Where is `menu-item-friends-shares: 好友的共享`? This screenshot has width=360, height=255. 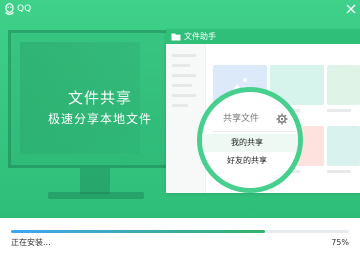
menu-item-friends-shares: 好友的共享 is located at coordinates (250, 161).